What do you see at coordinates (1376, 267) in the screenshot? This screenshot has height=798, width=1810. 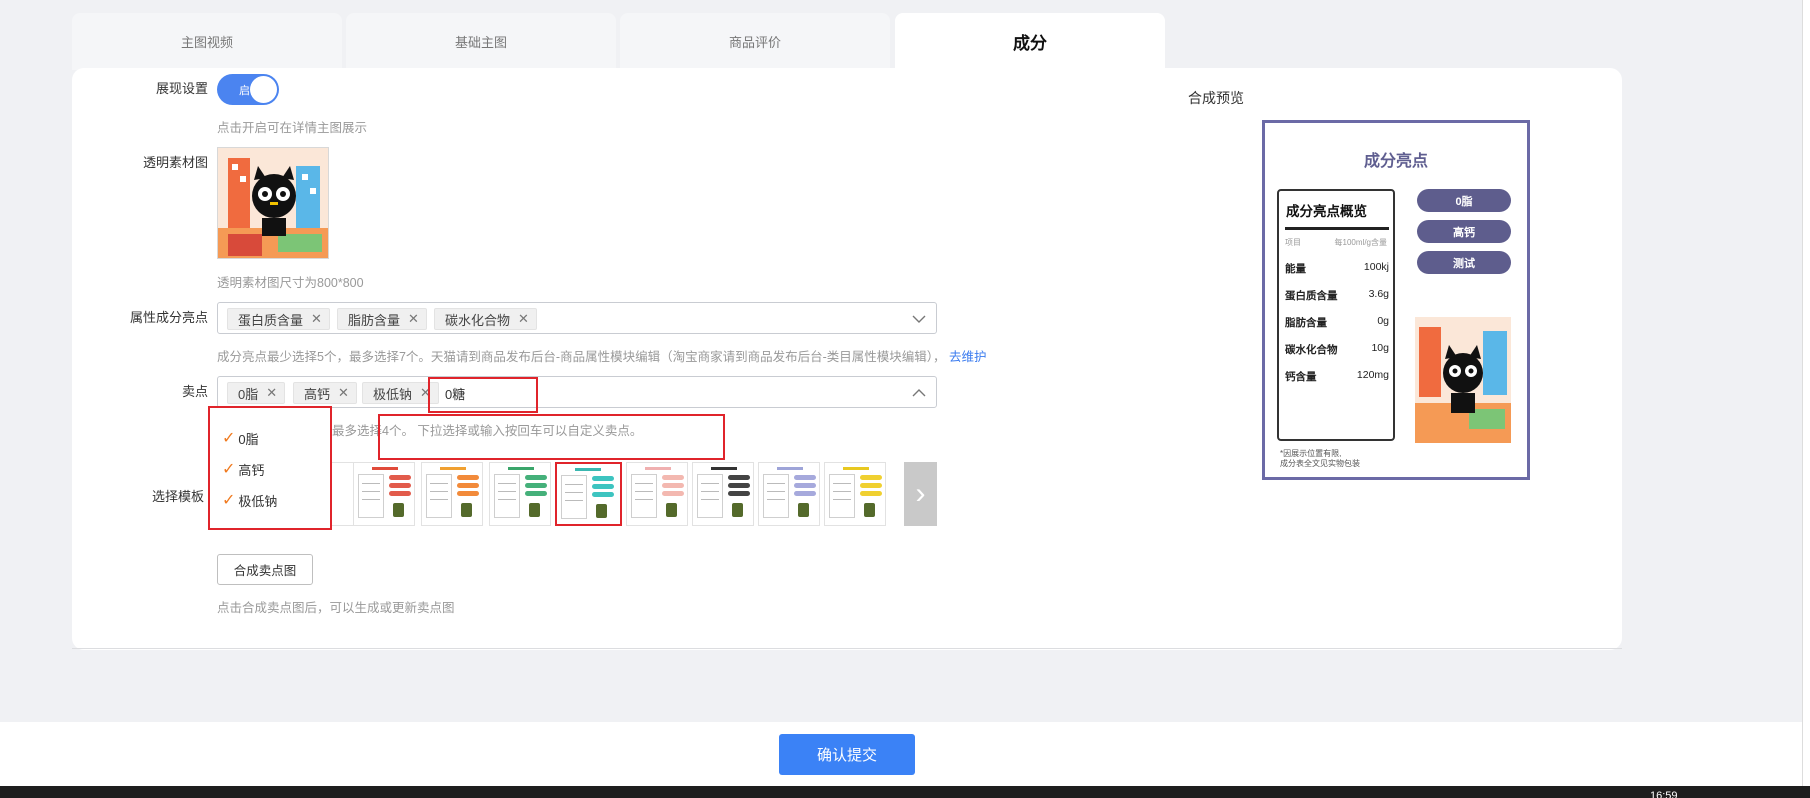 I see `row-value: 100kj` at bounding box center [1376, 267].